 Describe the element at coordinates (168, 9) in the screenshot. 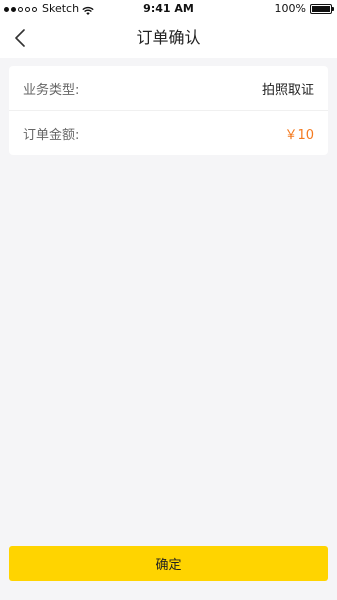

I see `status-bar: Sketch 9:41 AM 100%` at that location.